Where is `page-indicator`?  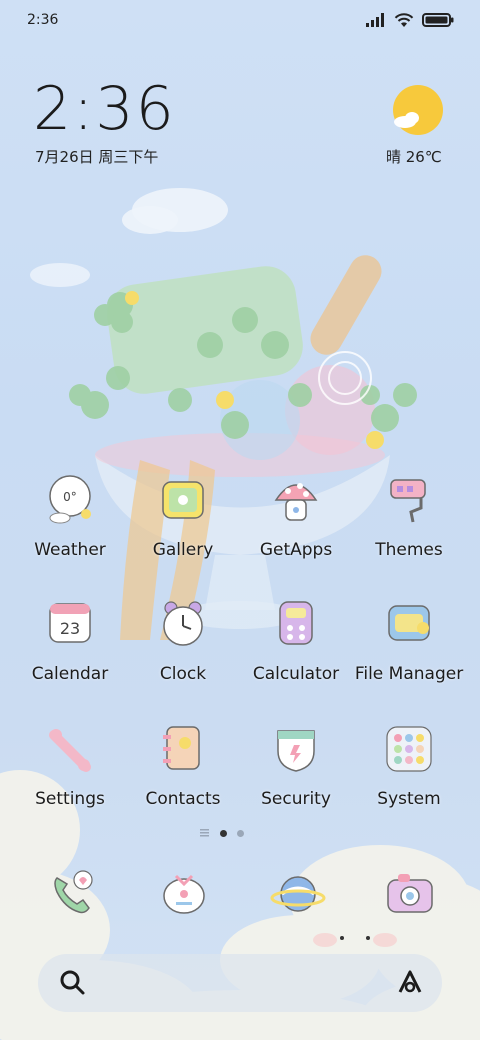
page-indicator is located at coordinates (222, 833).